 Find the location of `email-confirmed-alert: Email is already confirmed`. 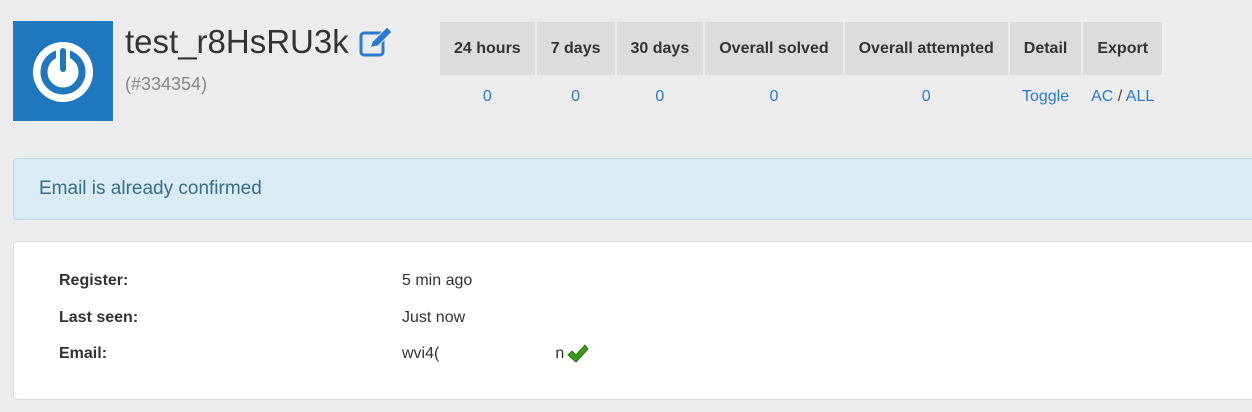

email-confirmed-alert: Email is already confirmed is located at coordinates (632, 189).